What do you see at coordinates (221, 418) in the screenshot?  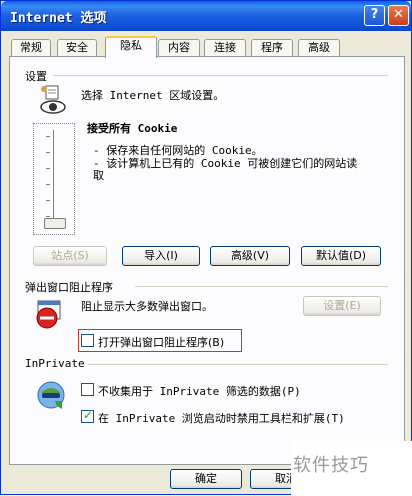 I see `disable-toolbars-label: 在 InPrivate 浏览启动时禁用工具栏和扩展(T)` at bounding box center [221, 418].